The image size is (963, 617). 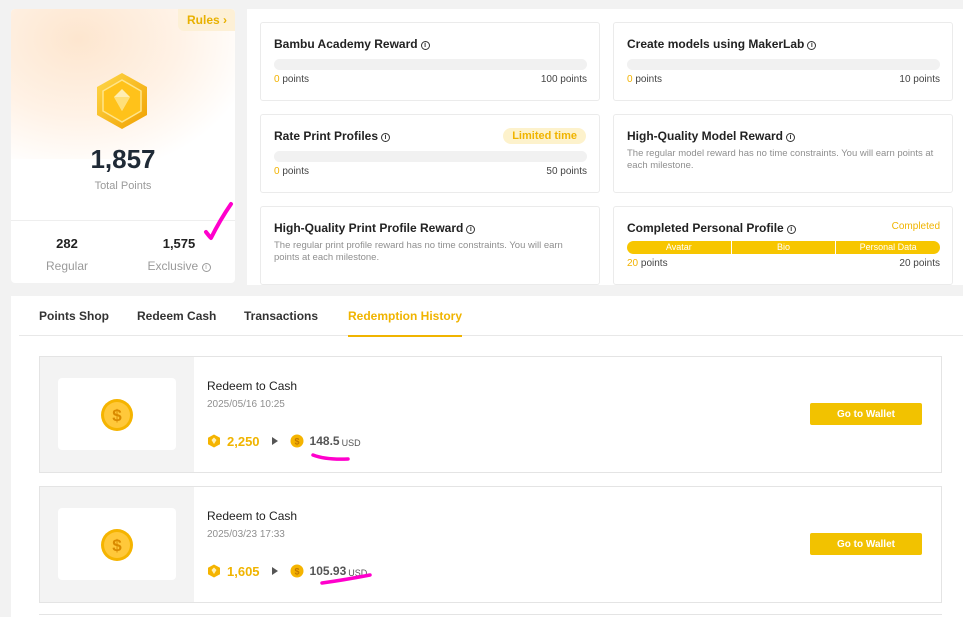 What do you see at coordinates (705, 228) in the screenshot?
I see `task-title: Completed Personal Profile` at bounding box center [705, 228].